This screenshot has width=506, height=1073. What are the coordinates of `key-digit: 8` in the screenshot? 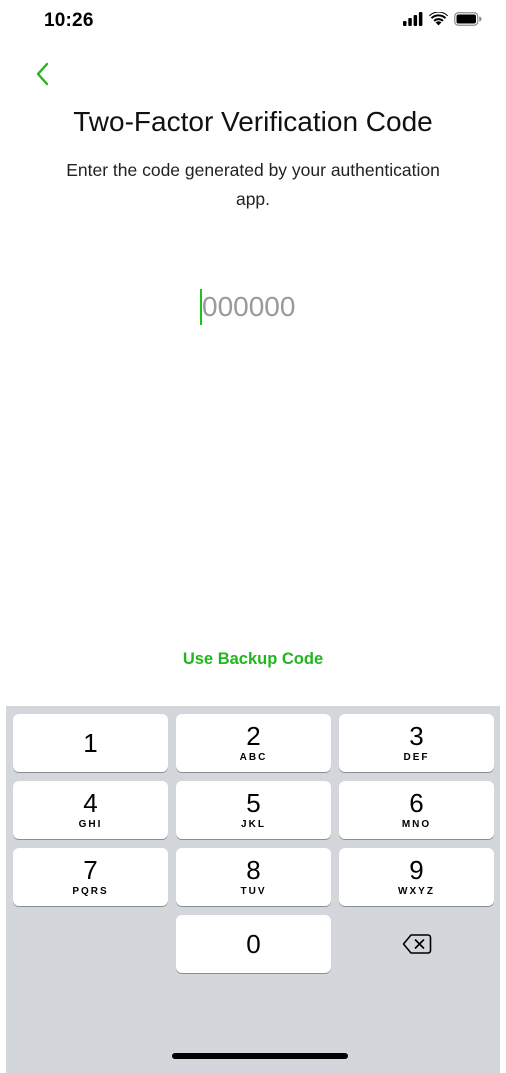 It's located at (253, 870).